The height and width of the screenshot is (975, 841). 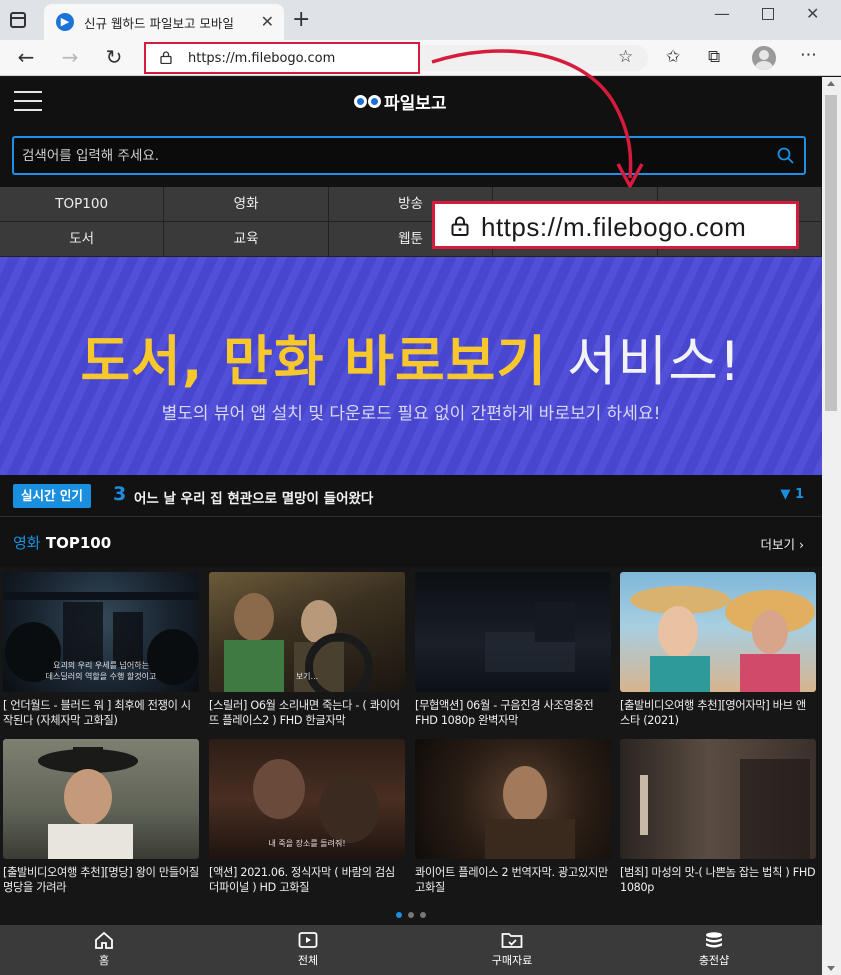 What do you see at coordinates (82, 204) in the screenshot?
I see `category-top100: TOP100` at bounding box center [82, 204].